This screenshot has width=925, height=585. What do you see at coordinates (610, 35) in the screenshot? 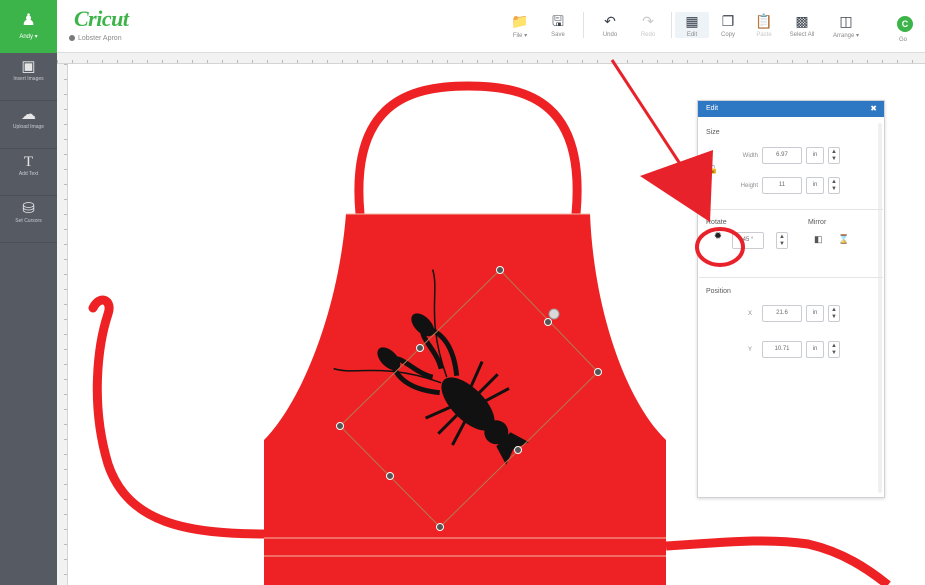
I see `undo-button-label: Undo` at bounding box center [610, 35].